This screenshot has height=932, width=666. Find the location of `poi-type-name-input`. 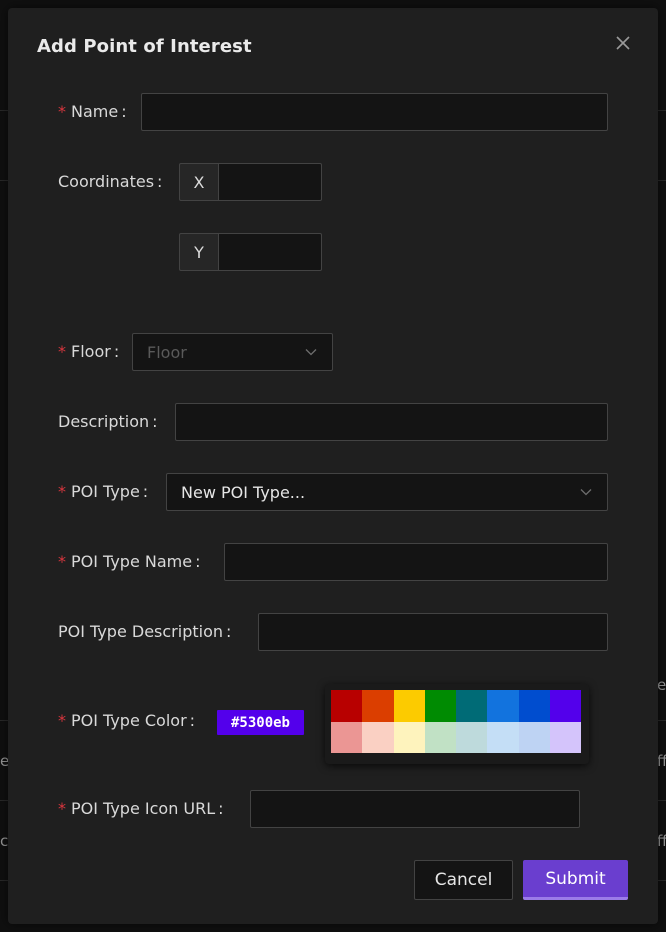

poi-type-name-input is located at coordinates (416, 562).